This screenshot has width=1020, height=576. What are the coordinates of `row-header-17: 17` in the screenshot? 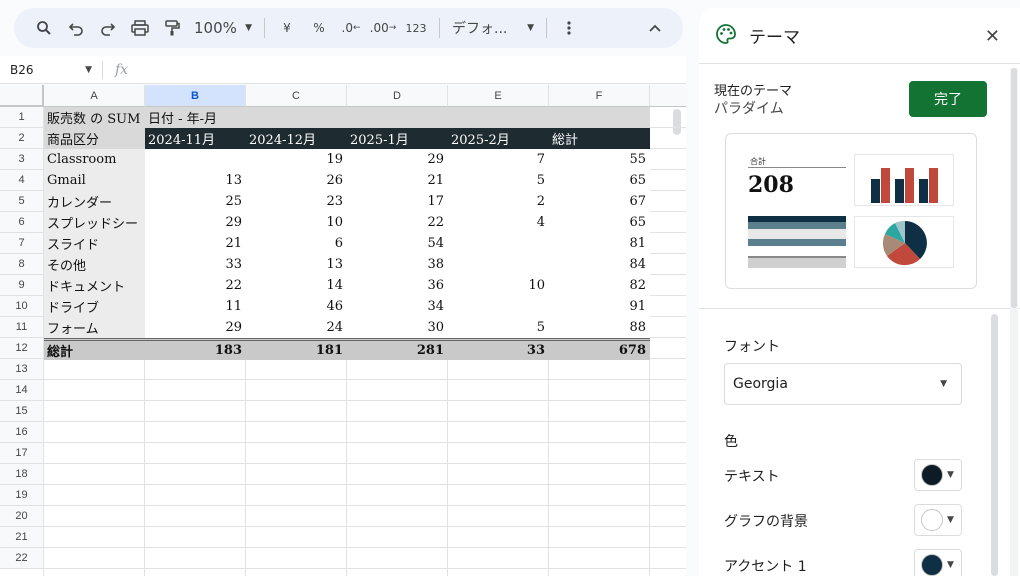 It's located at (22, 453).